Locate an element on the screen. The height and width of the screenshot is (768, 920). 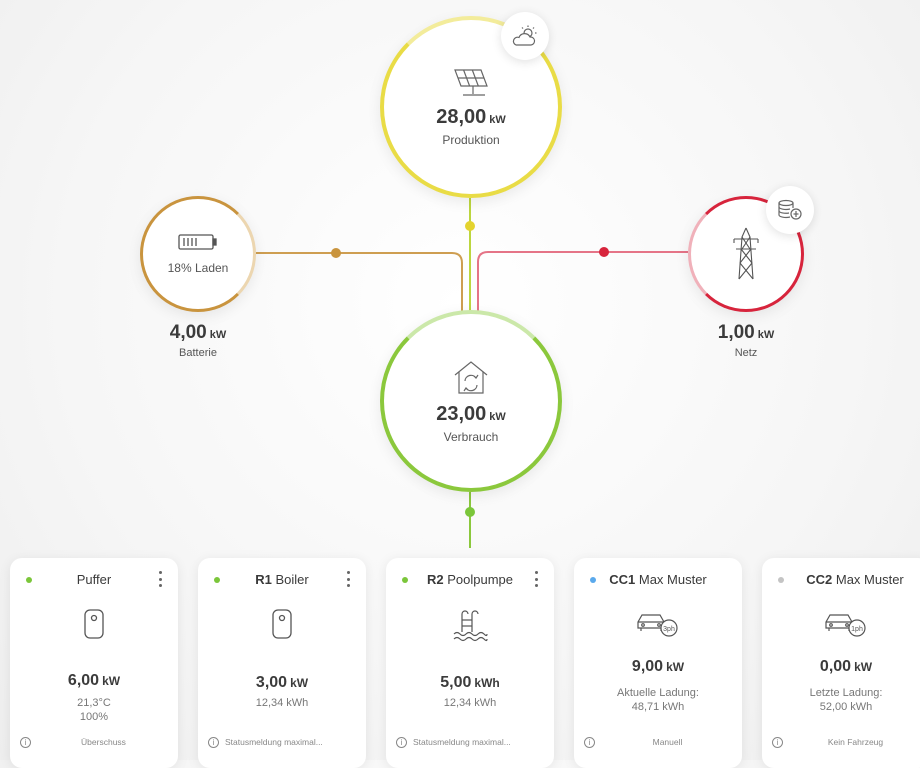
device-value: 3,00 kW is located at coordinates (282, 682).